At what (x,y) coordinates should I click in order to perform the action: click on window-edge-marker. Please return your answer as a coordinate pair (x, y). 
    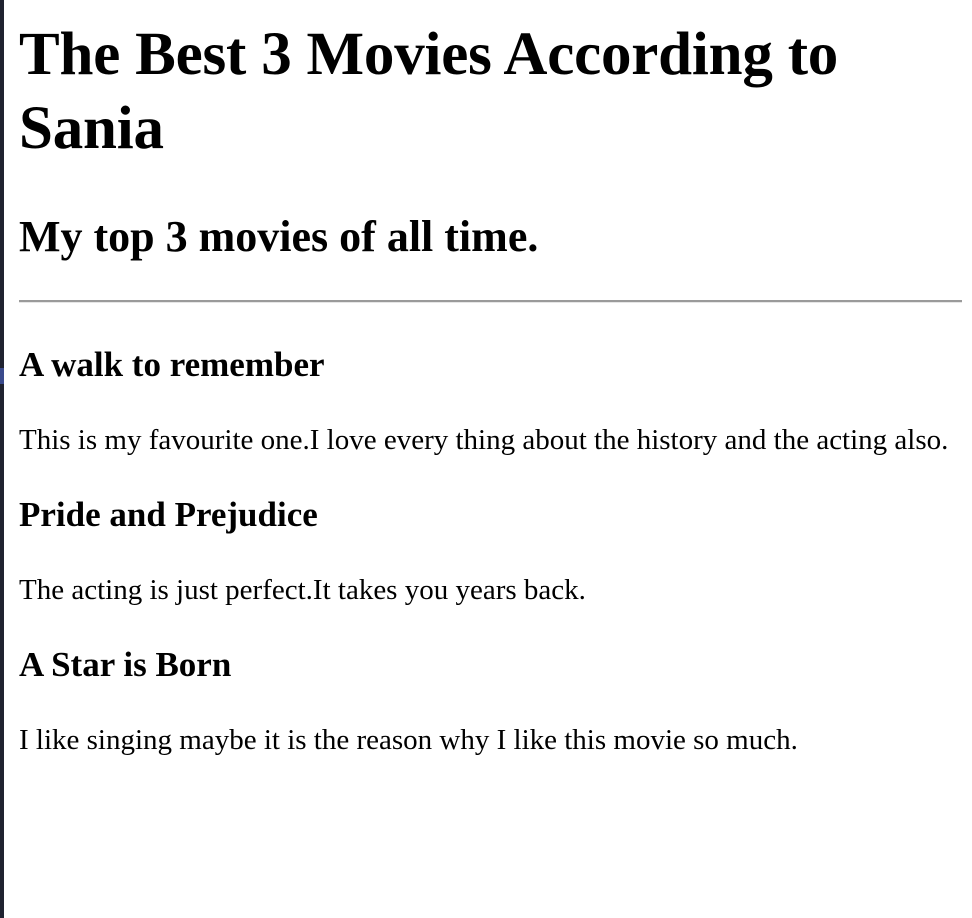
    Looking at the image, I should click on (2, 376).